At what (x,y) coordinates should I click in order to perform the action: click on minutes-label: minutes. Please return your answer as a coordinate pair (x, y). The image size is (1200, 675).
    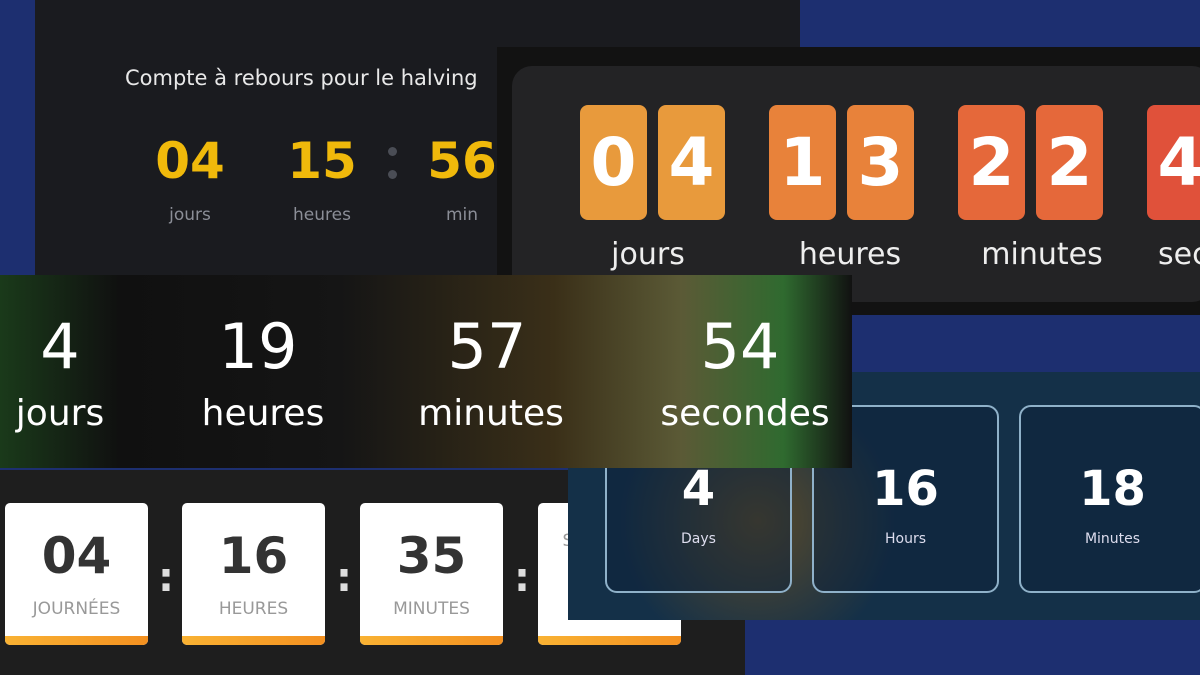
    Looking at the image, I should click on (491, 413).